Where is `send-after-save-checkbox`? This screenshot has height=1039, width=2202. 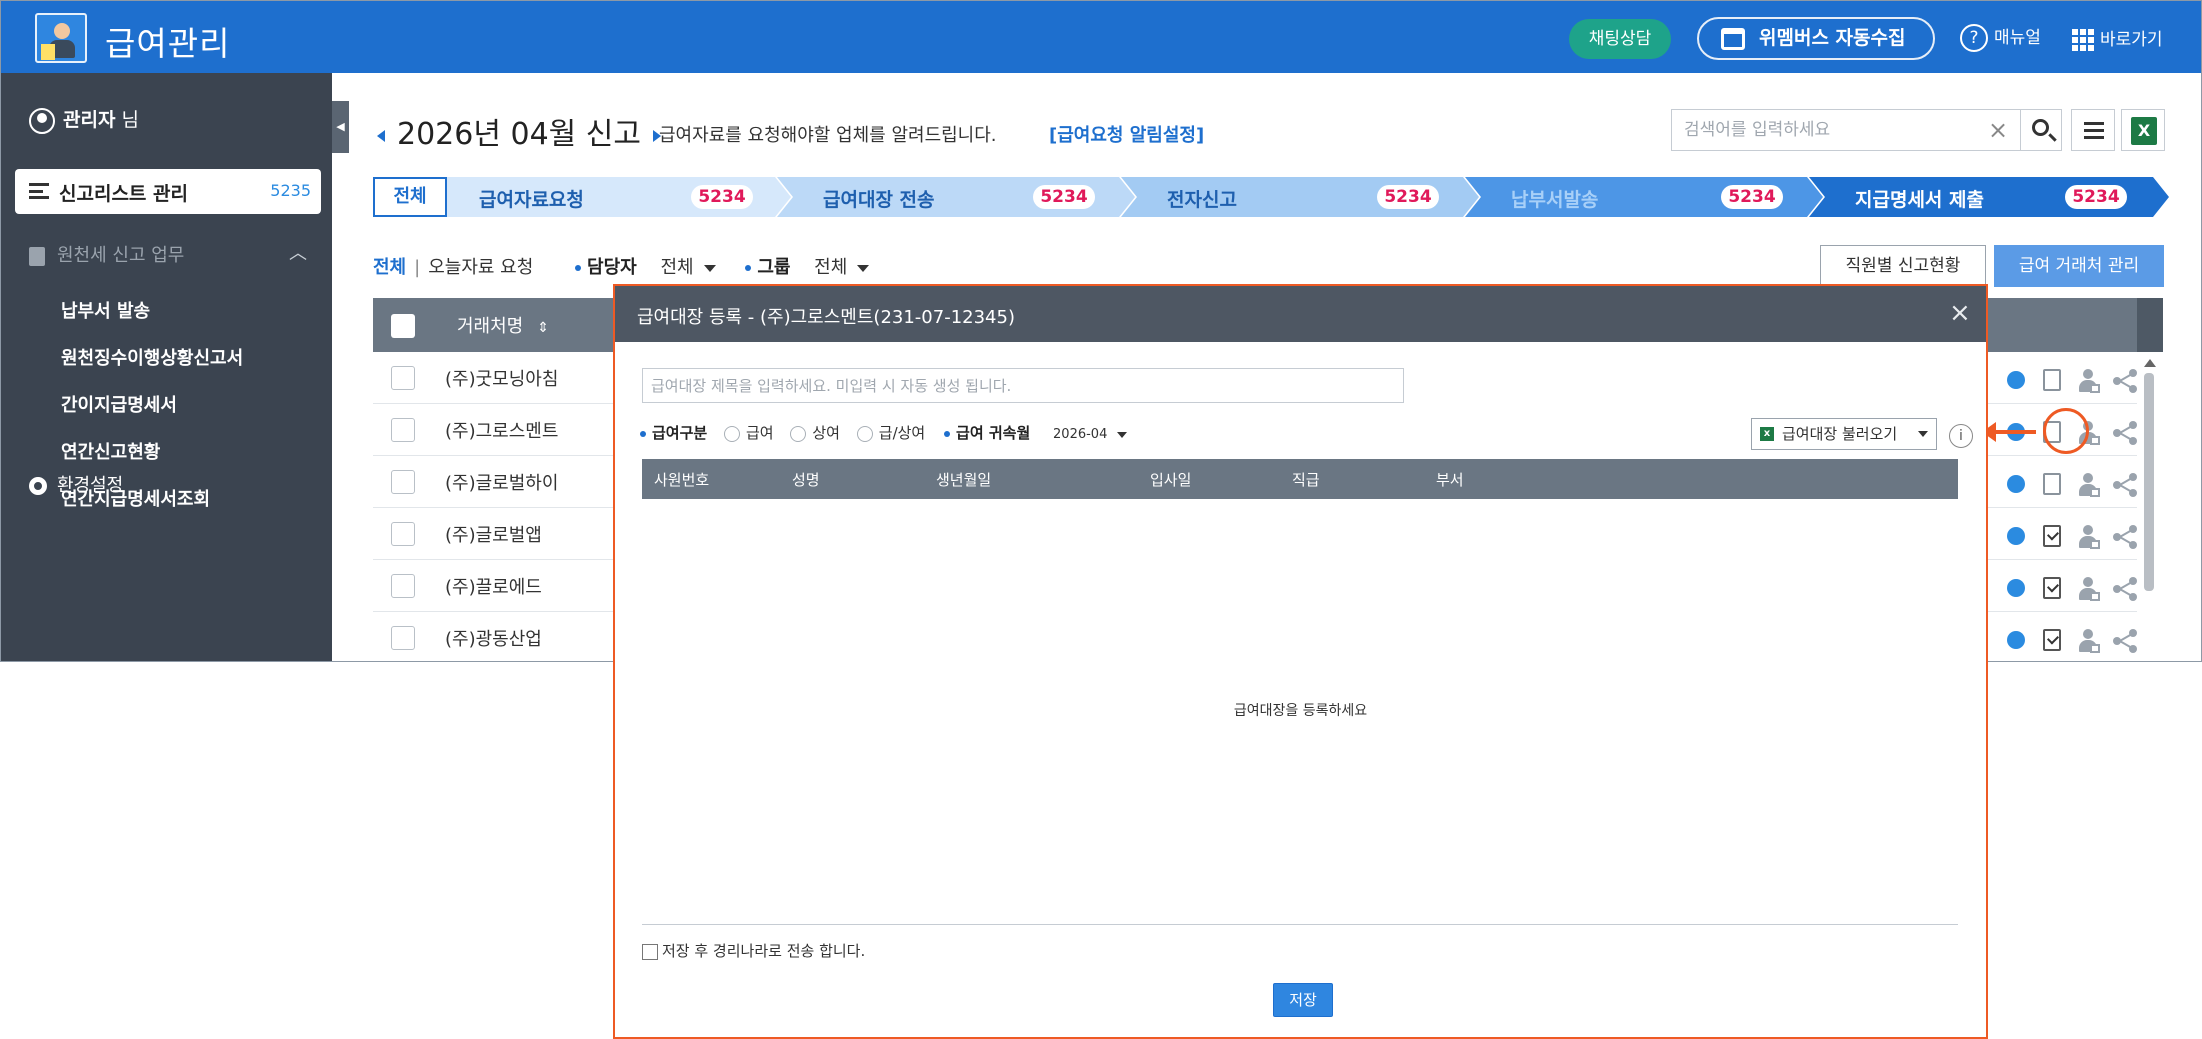
send-after-save-checkbox is located at coordinates (650, 951).